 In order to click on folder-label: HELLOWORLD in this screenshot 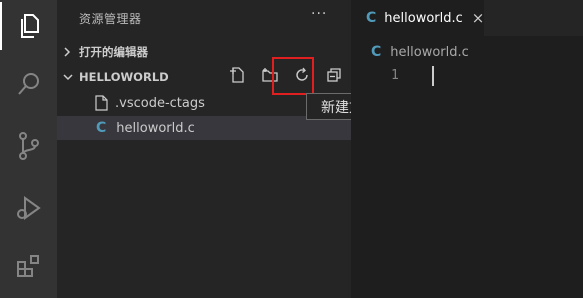, I will do `click(124, 77)`.